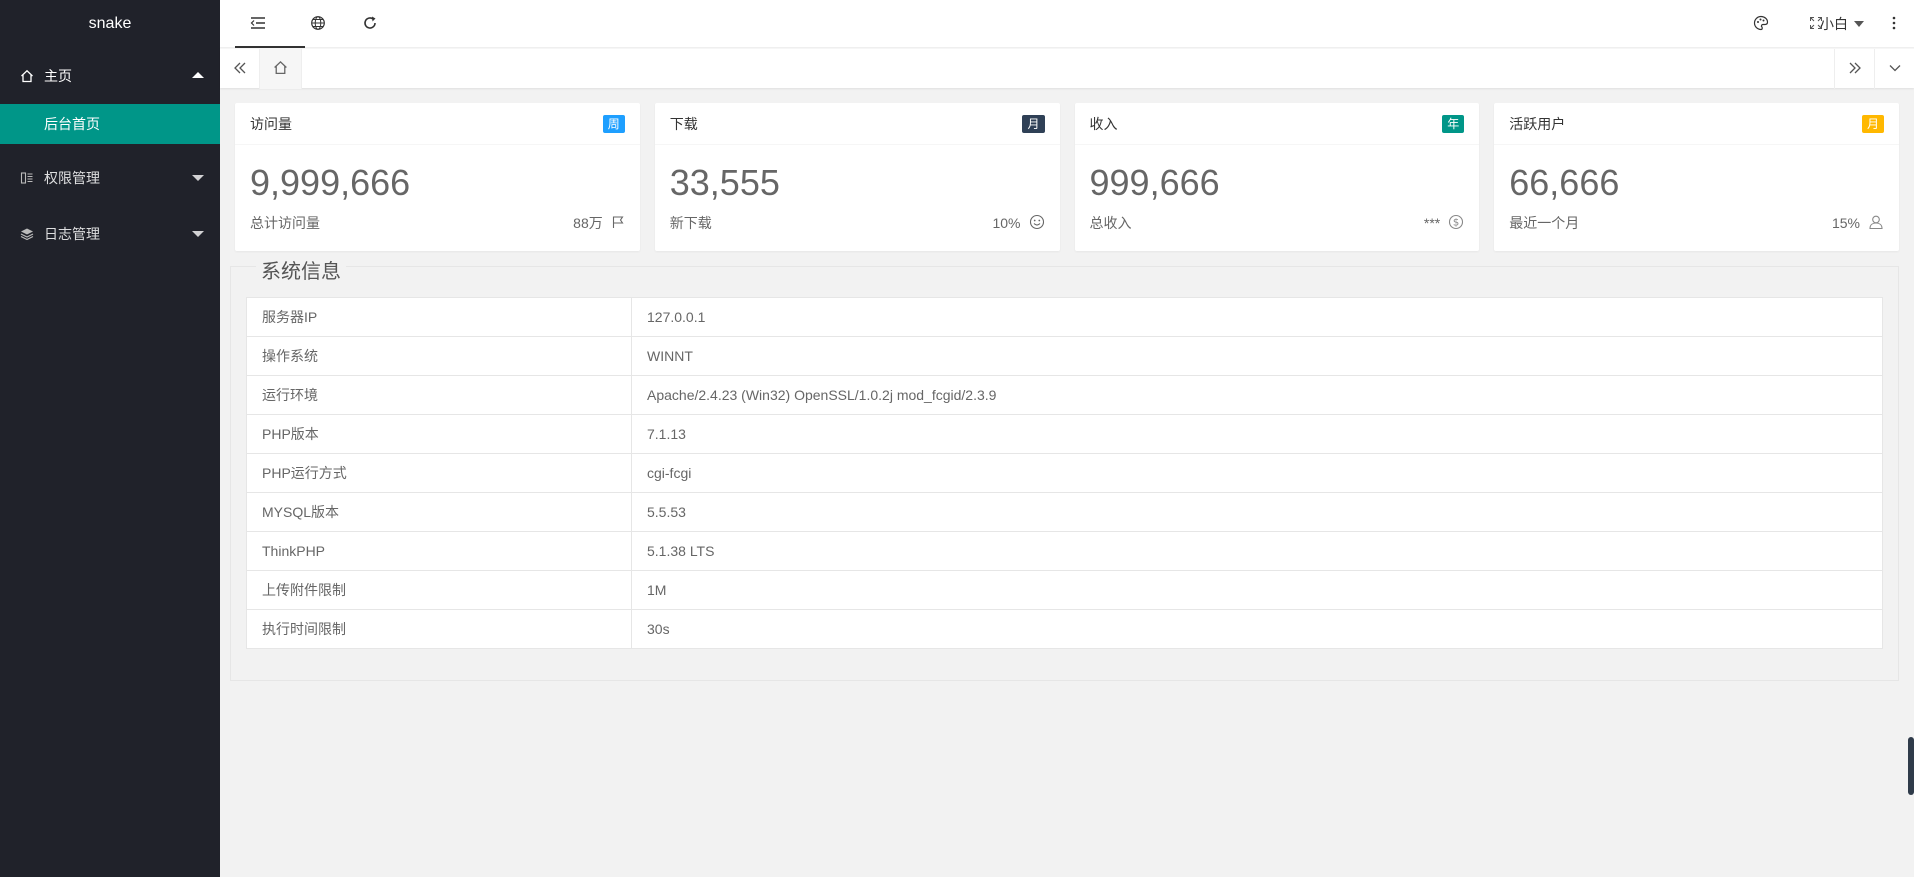  I want to click on menu-fold-button, so click(258, 24).